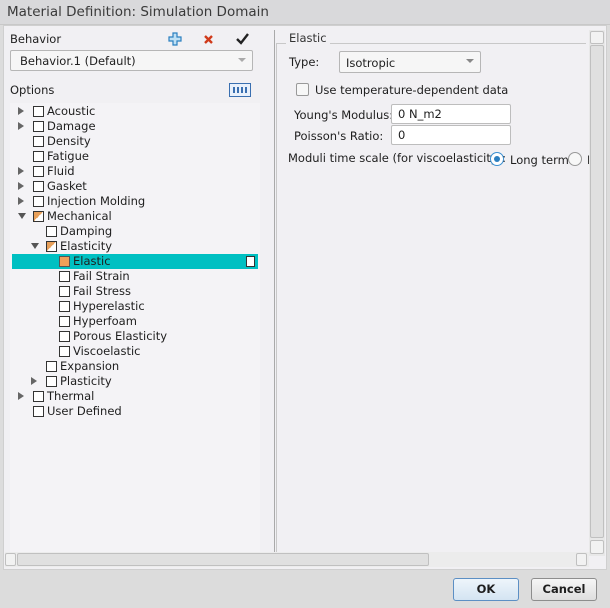 The height and width of the screenshot is (608, 610). Describe the element at coordinates (96, 201) in the screenshot. I see `tree-item-label: Injection Molding` at that location.